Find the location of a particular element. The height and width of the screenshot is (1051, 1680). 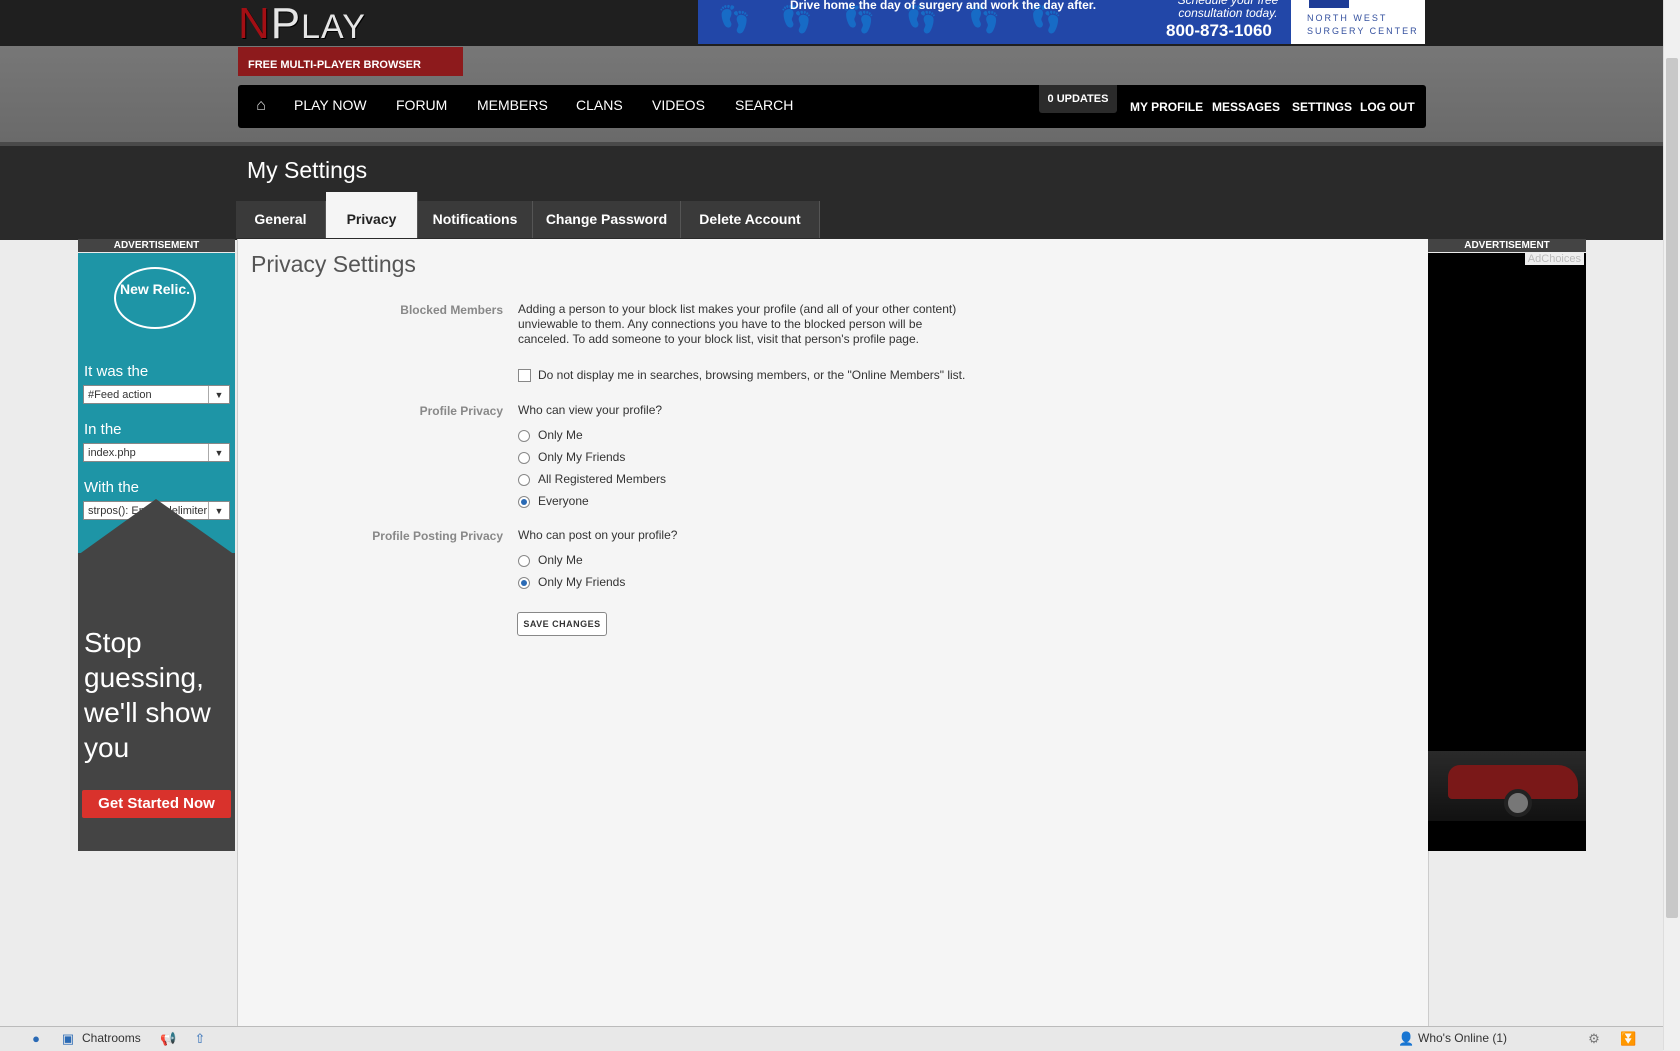

user-online-icon: 👤 is located at coordinates (1406, 1038).